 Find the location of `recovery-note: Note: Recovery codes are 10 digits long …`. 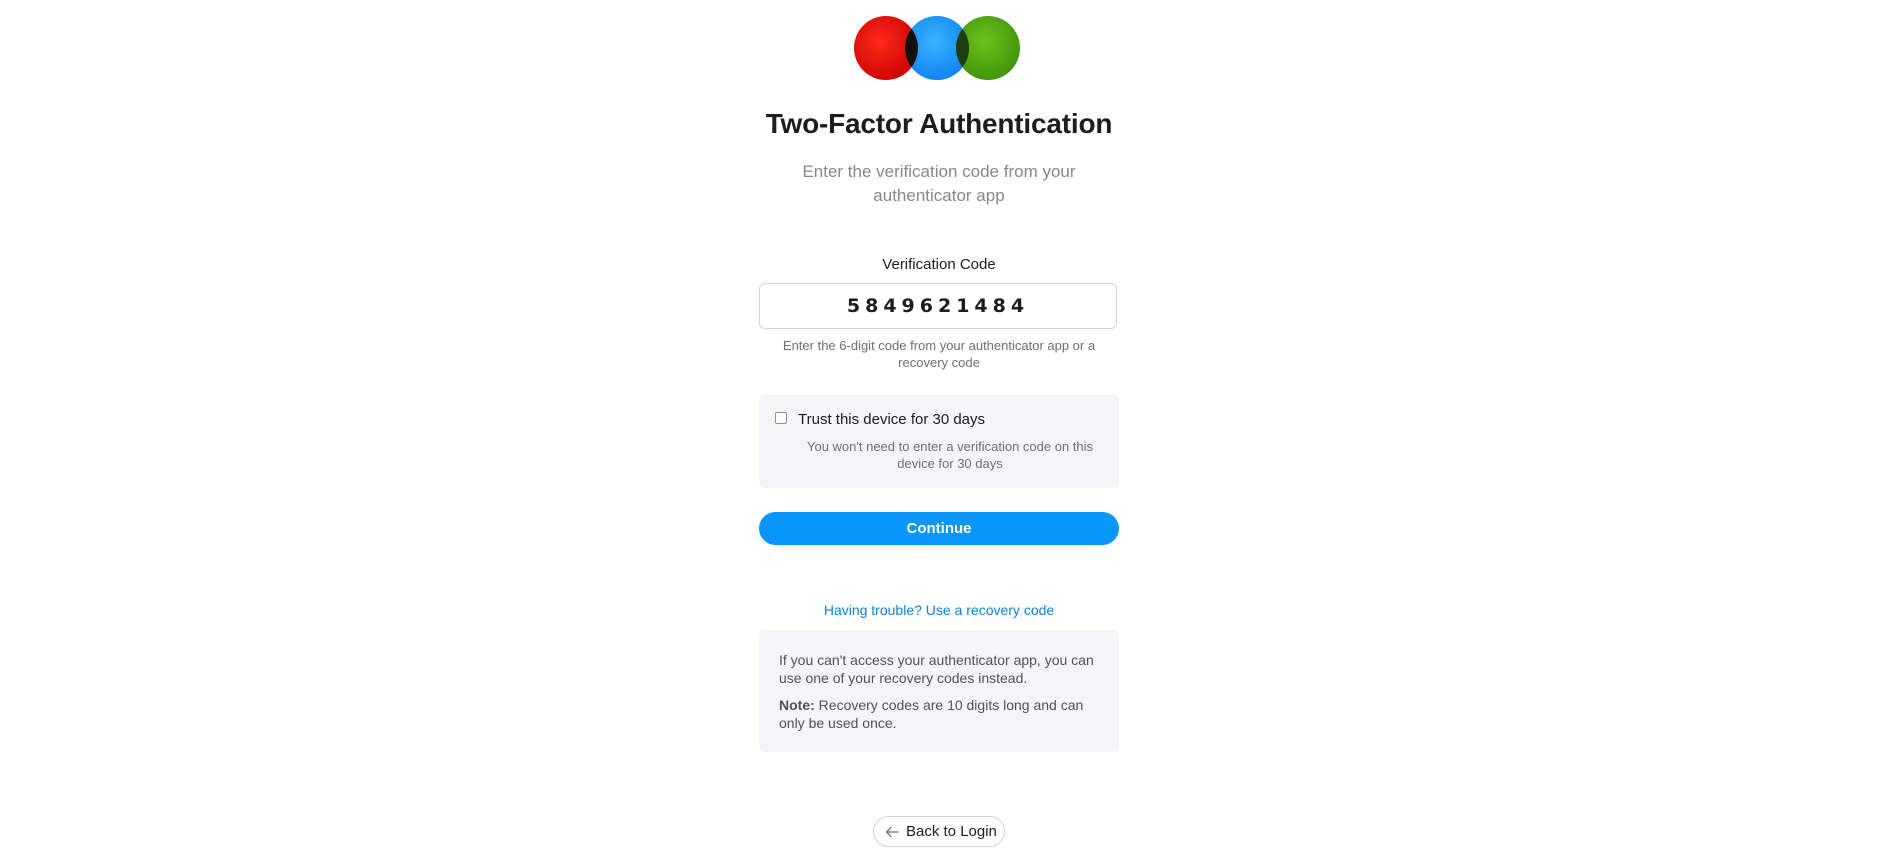

recovery-note: Note: Recovery codes are 10 digits long … is located at coordinates (939, 714).